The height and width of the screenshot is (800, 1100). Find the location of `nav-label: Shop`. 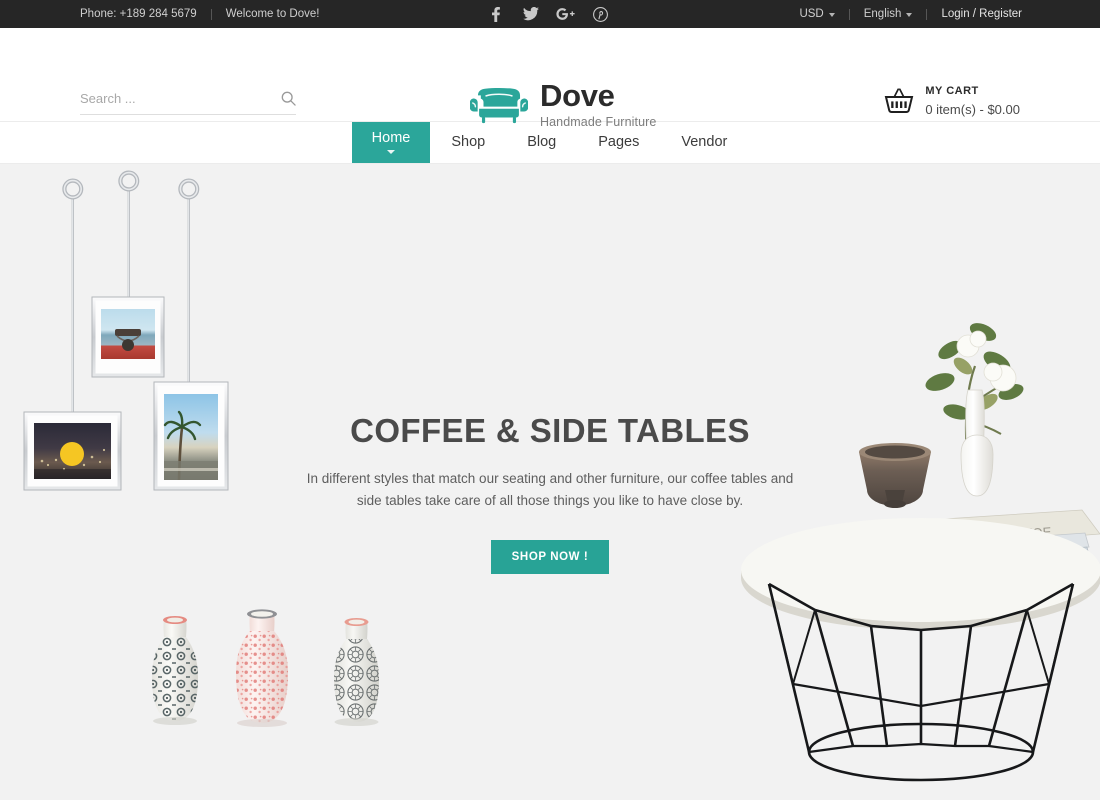

nav-label: Shop is located at coordinates (468, 142).